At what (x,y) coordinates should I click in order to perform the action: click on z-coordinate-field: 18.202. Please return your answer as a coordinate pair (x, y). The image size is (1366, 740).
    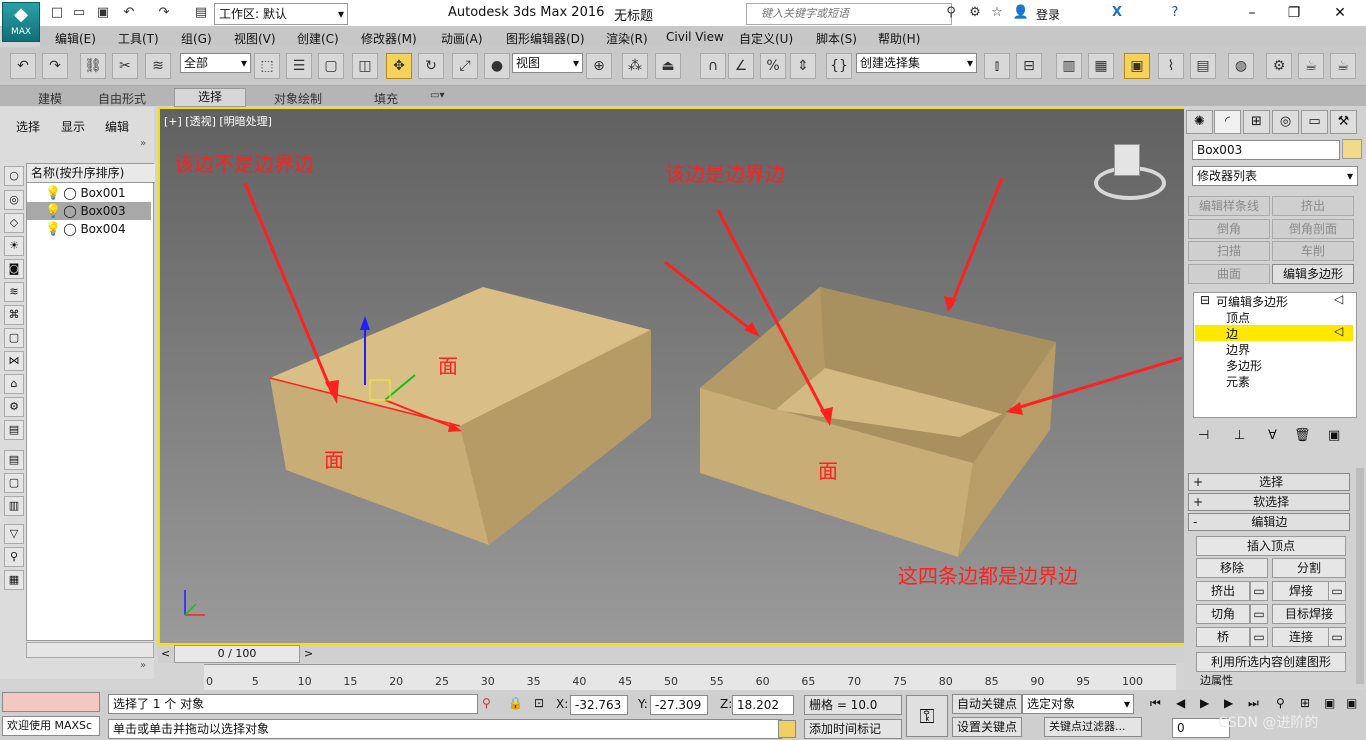
    Looking at the image, I should click on (763, 705).